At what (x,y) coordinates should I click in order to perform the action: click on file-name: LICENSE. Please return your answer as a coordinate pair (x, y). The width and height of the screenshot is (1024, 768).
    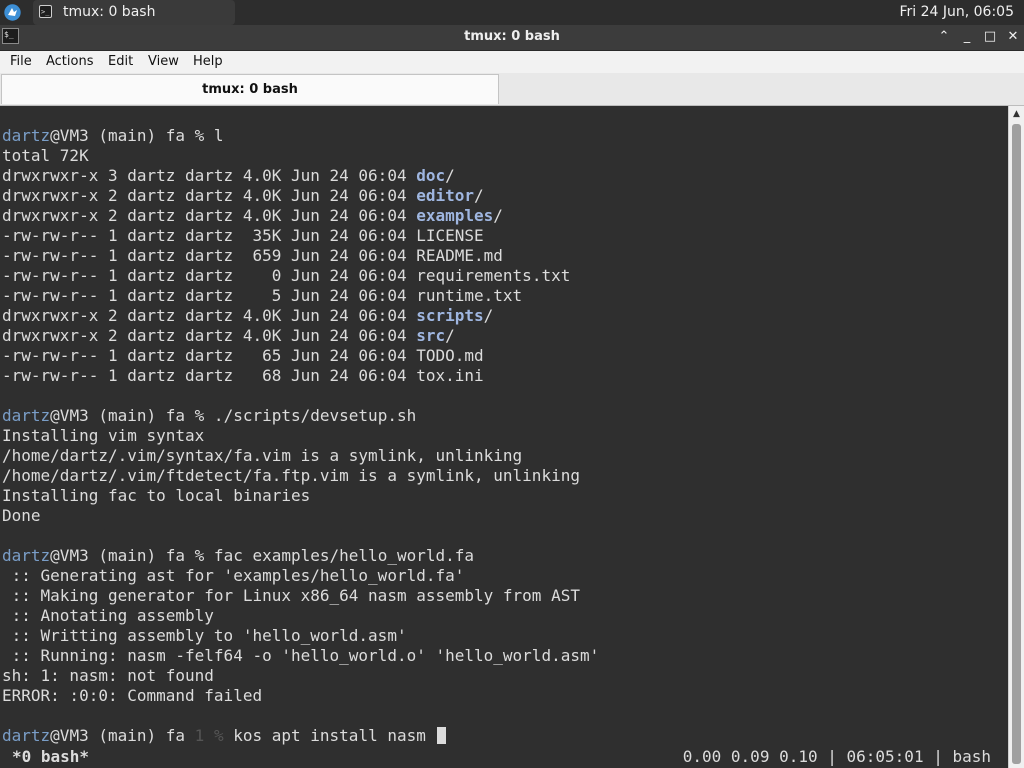
    Looking at the image, I should click on (450, 235).